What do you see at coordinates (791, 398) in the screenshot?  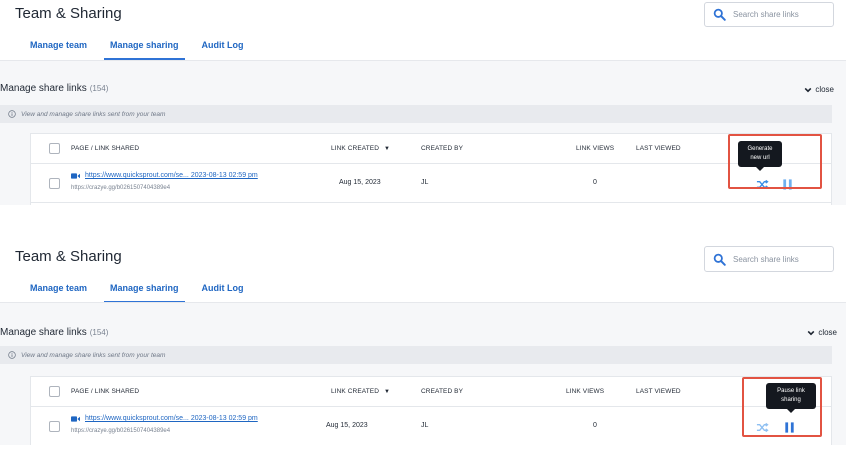 I see `tooltip-pause-sharing: Pause link sharing` at bounding box center [791, 398].